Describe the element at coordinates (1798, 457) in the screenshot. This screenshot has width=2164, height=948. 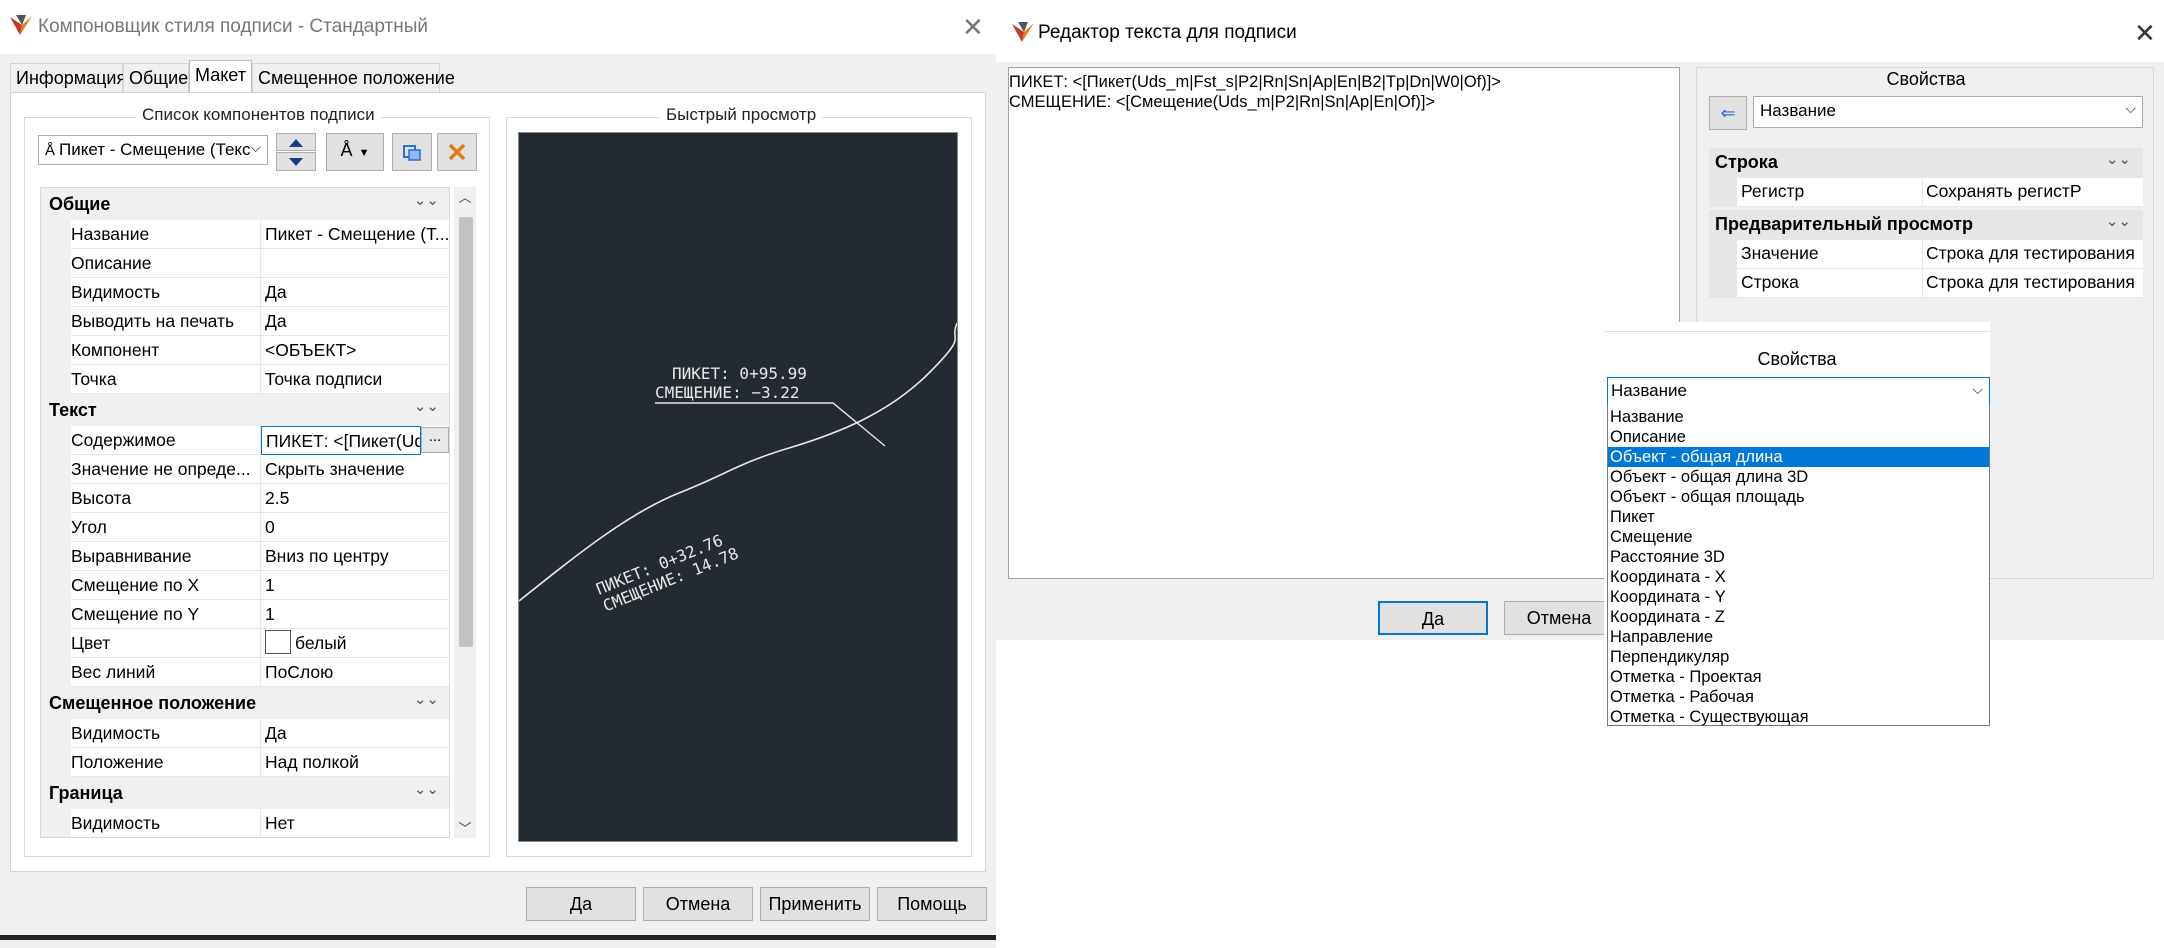
I see `dropdown-option-selected: Объект - общая длина` at that location.